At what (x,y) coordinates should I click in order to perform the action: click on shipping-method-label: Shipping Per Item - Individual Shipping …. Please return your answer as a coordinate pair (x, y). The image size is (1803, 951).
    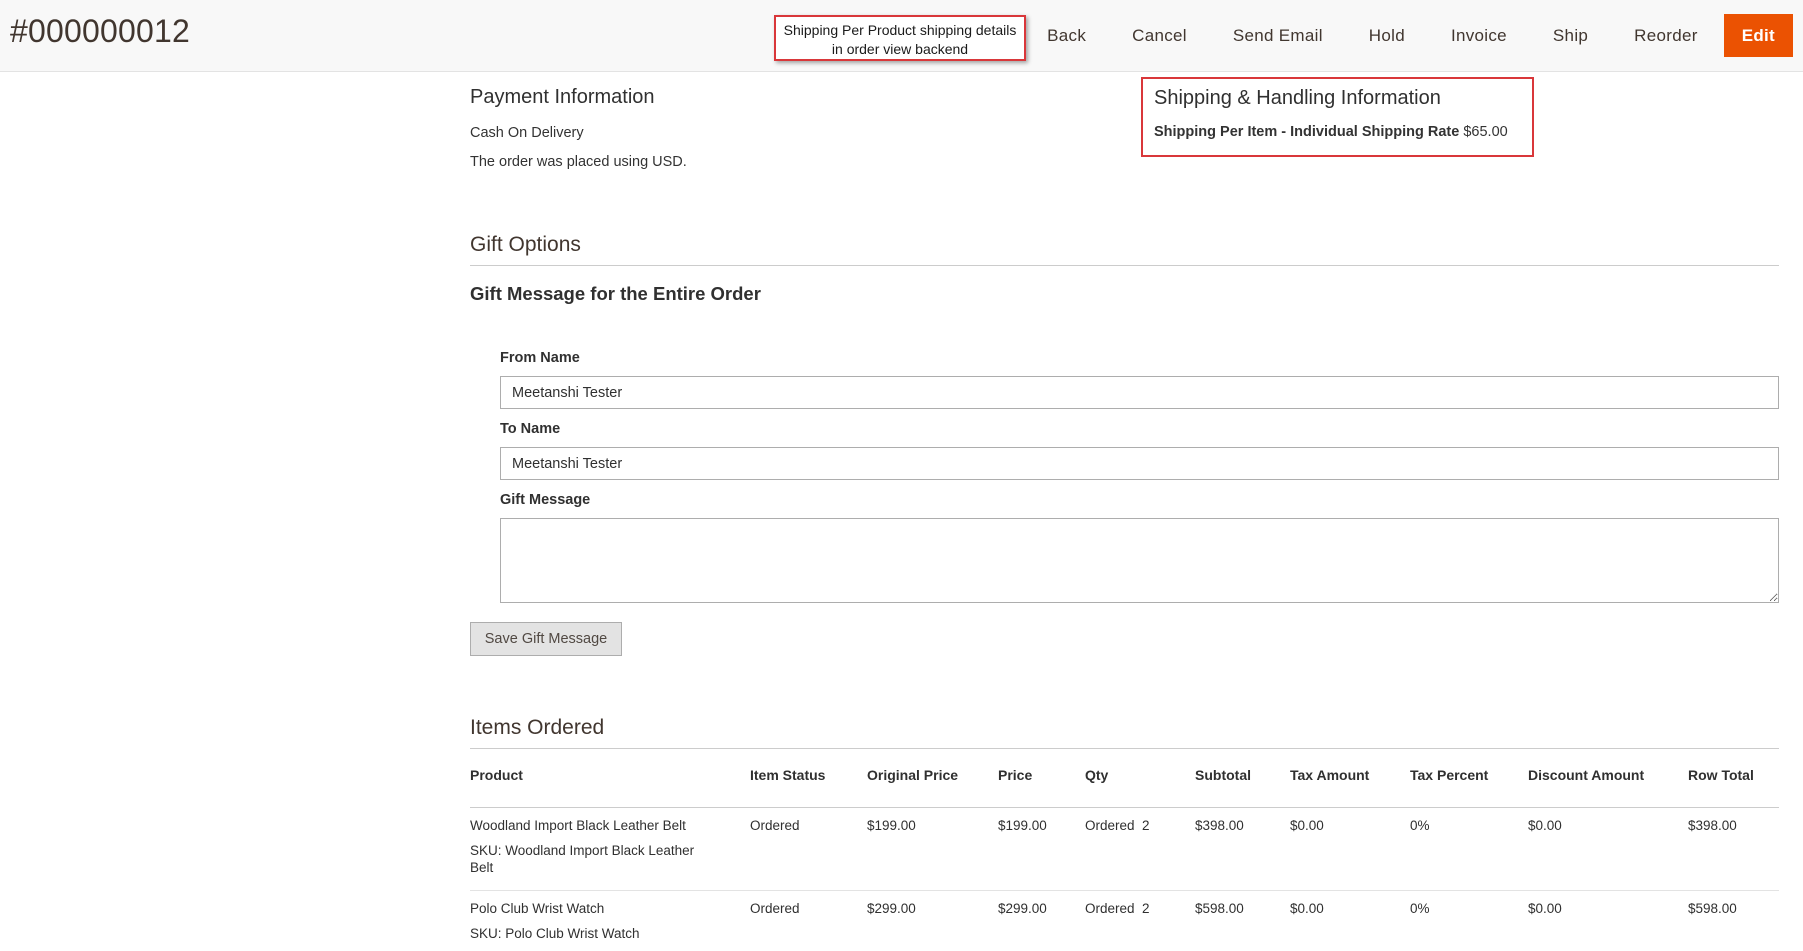
    Looking at the image, I should click on (1306, 132).